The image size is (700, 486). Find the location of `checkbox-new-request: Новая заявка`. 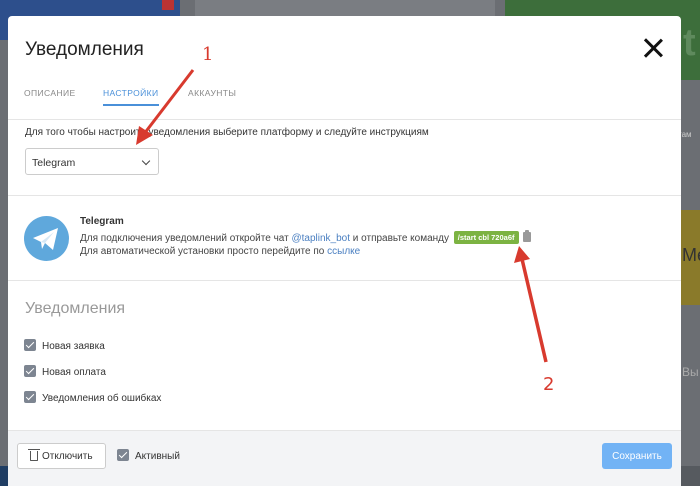

checkbox-new-request: Новая заявка is located at coordinates (64, 345).